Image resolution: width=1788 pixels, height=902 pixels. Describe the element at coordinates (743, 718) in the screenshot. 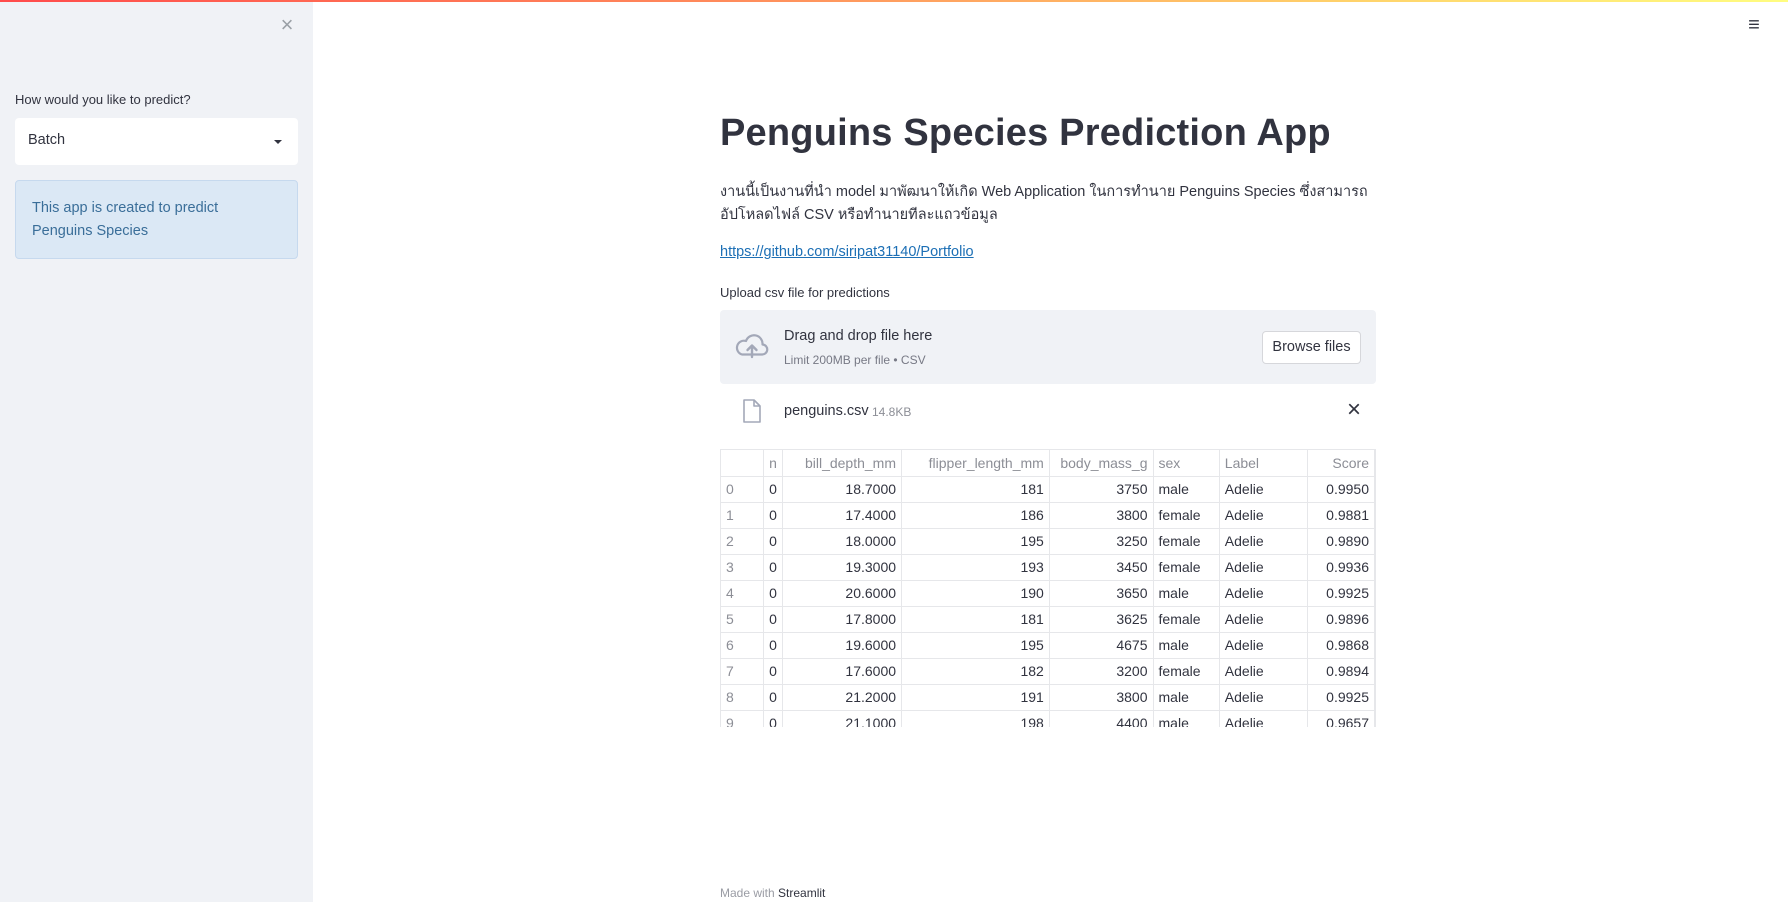

I see `row-index: 9` at that location.